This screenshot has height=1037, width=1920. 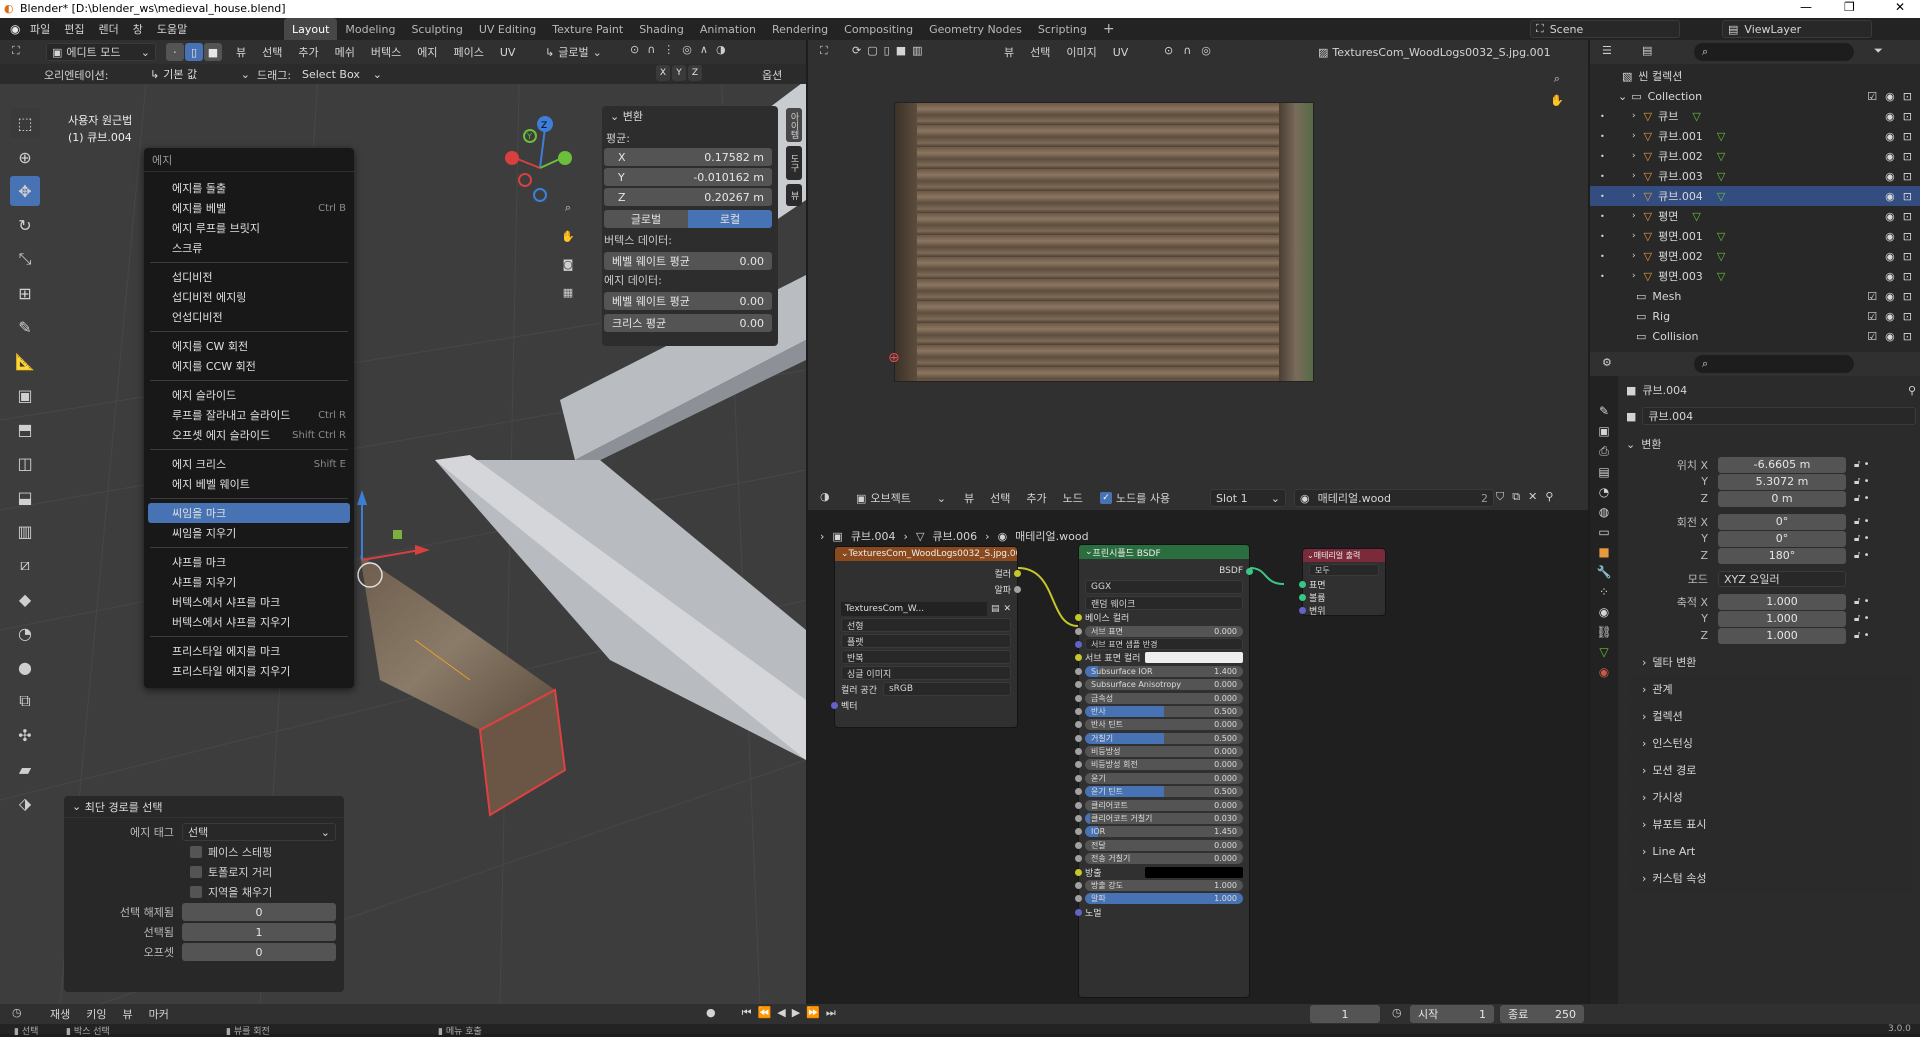 What do you see at coordinates (196, 872) in the screenshot?
I see `topology-distance-checkbox` at bounding box center [196, 872].